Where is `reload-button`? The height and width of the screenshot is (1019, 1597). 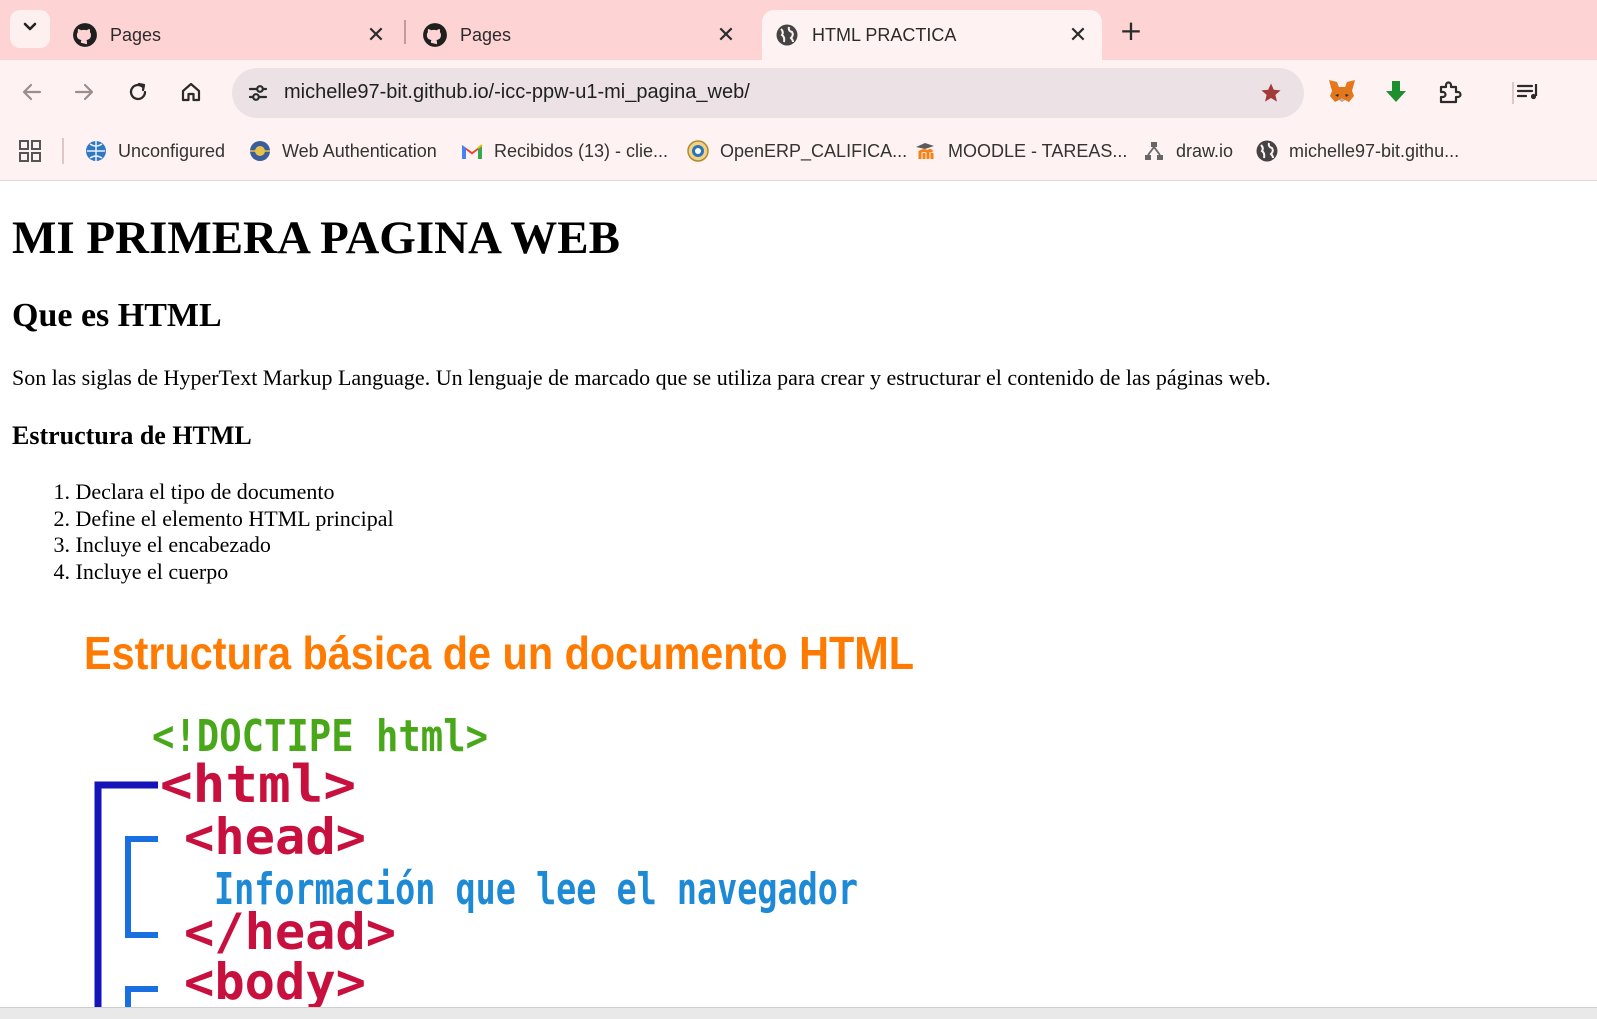 reload-button is located at coordinates (138, 92).